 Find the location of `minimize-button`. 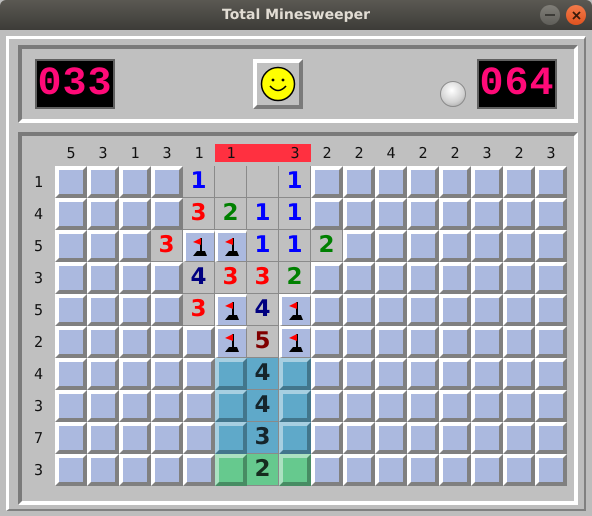

minimize-button is located at coordinates (550, 15).